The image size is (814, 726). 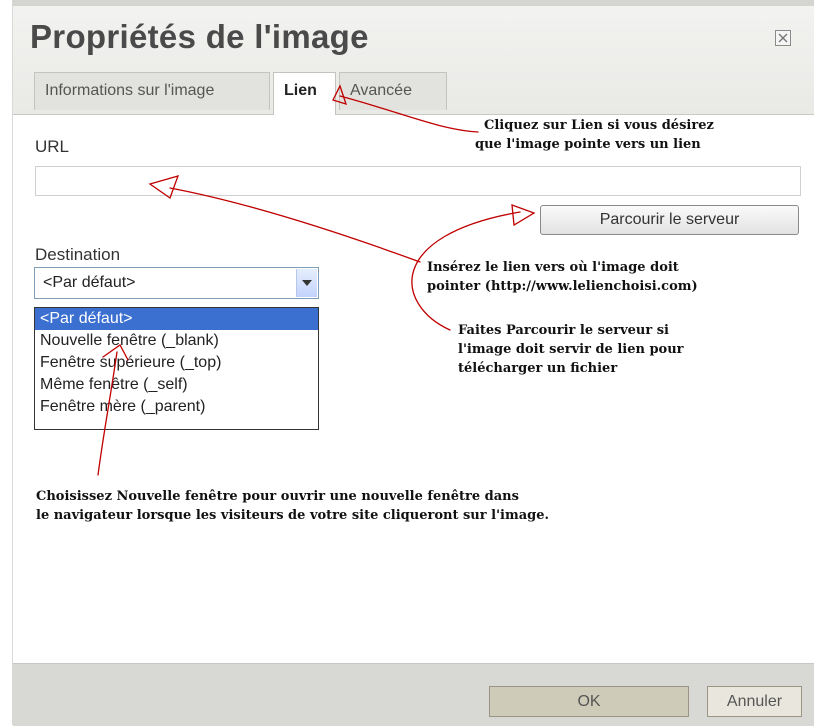 I want to click on top-rule, so click(x=413, y=3).